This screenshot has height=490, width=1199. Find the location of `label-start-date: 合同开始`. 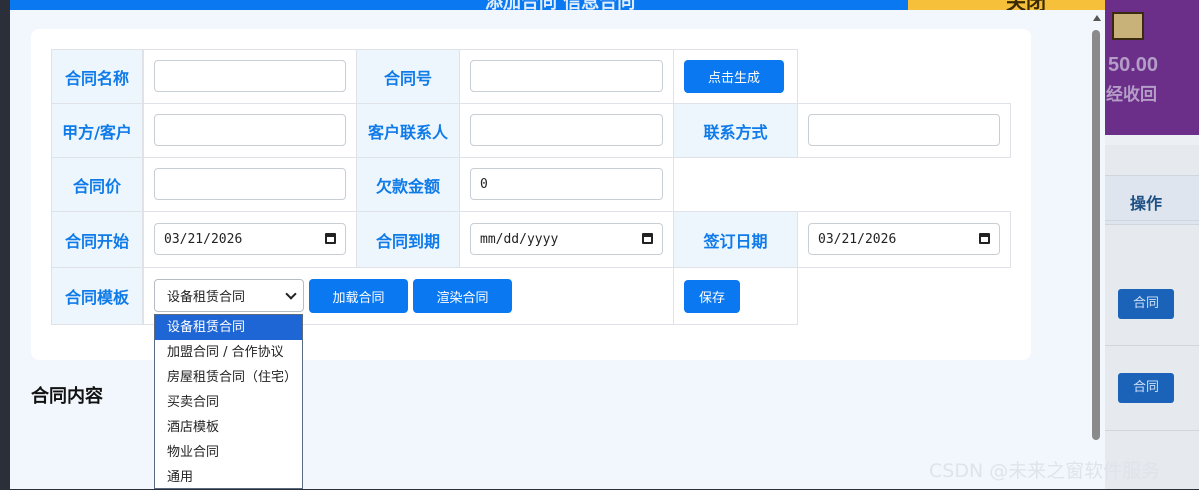

label-start-date: 合同开始 is located at coordinates (97, 239).